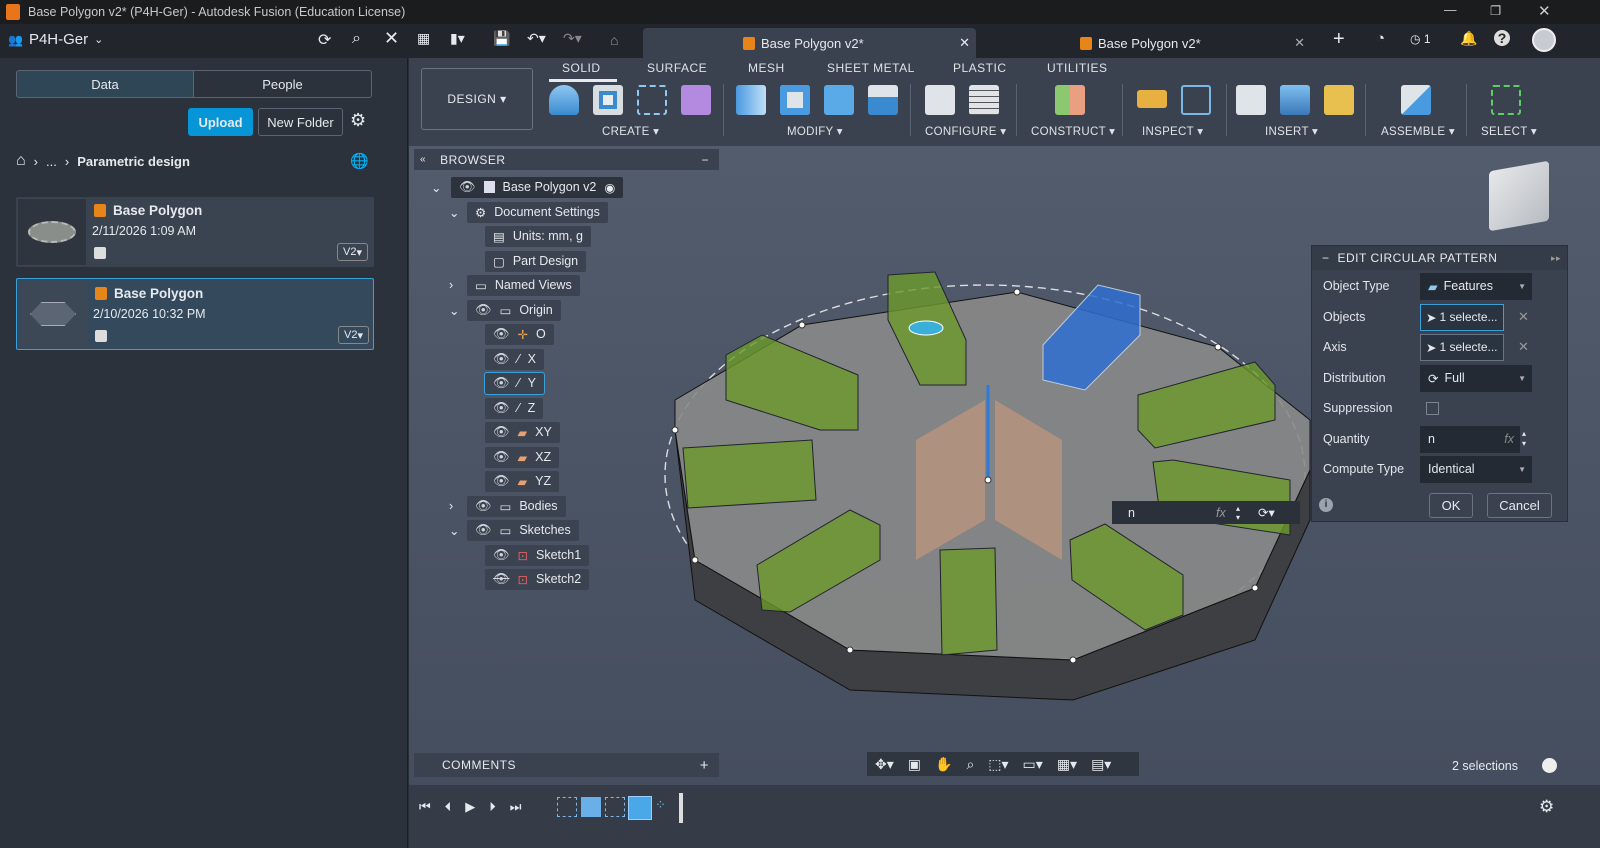  What do you see at coordinates (1101, 764) in the screenshot?
I see `viewports-icon: ▤▾` at bounding box center [1101, 764].